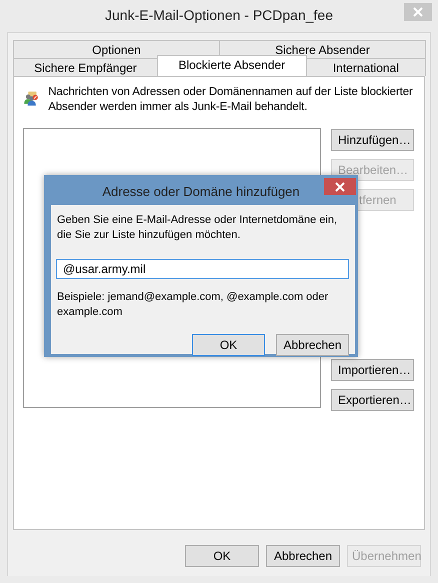  Describe the element at coordinates (201, 191) in the screenshot. I see `dialog-title: Adresse oder Domäne hinzufügen` at that location.